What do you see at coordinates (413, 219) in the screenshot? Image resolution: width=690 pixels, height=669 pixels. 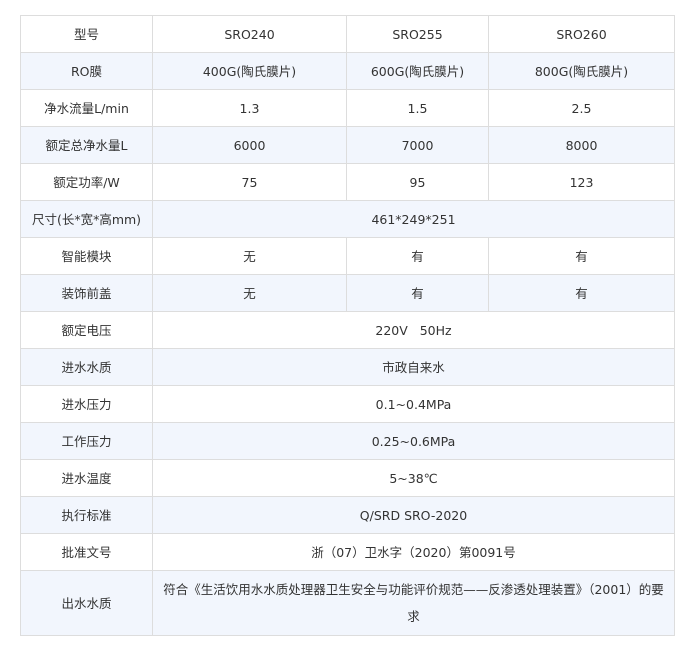 I see `table-cell-merged: 461*249*251` at bounding box center [413, 219].